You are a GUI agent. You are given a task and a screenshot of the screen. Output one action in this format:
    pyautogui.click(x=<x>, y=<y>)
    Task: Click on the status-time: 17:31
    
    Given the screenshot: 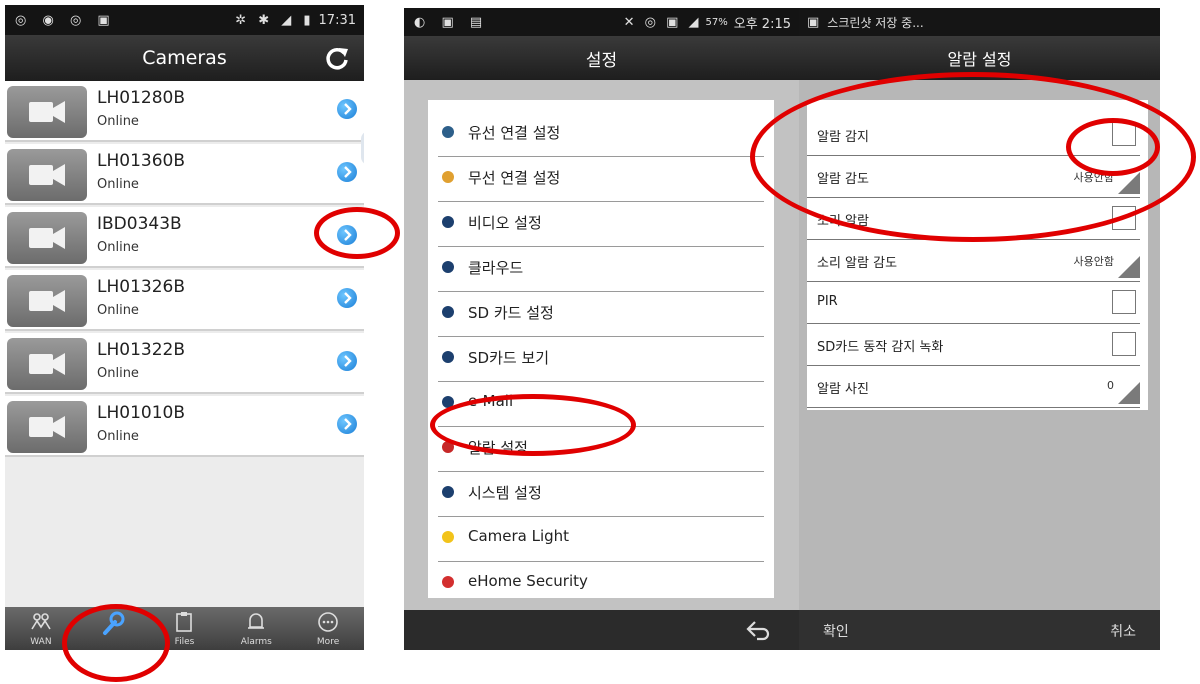 What is the action you would take?
    pyautogui.click(x=337, y=20)
    